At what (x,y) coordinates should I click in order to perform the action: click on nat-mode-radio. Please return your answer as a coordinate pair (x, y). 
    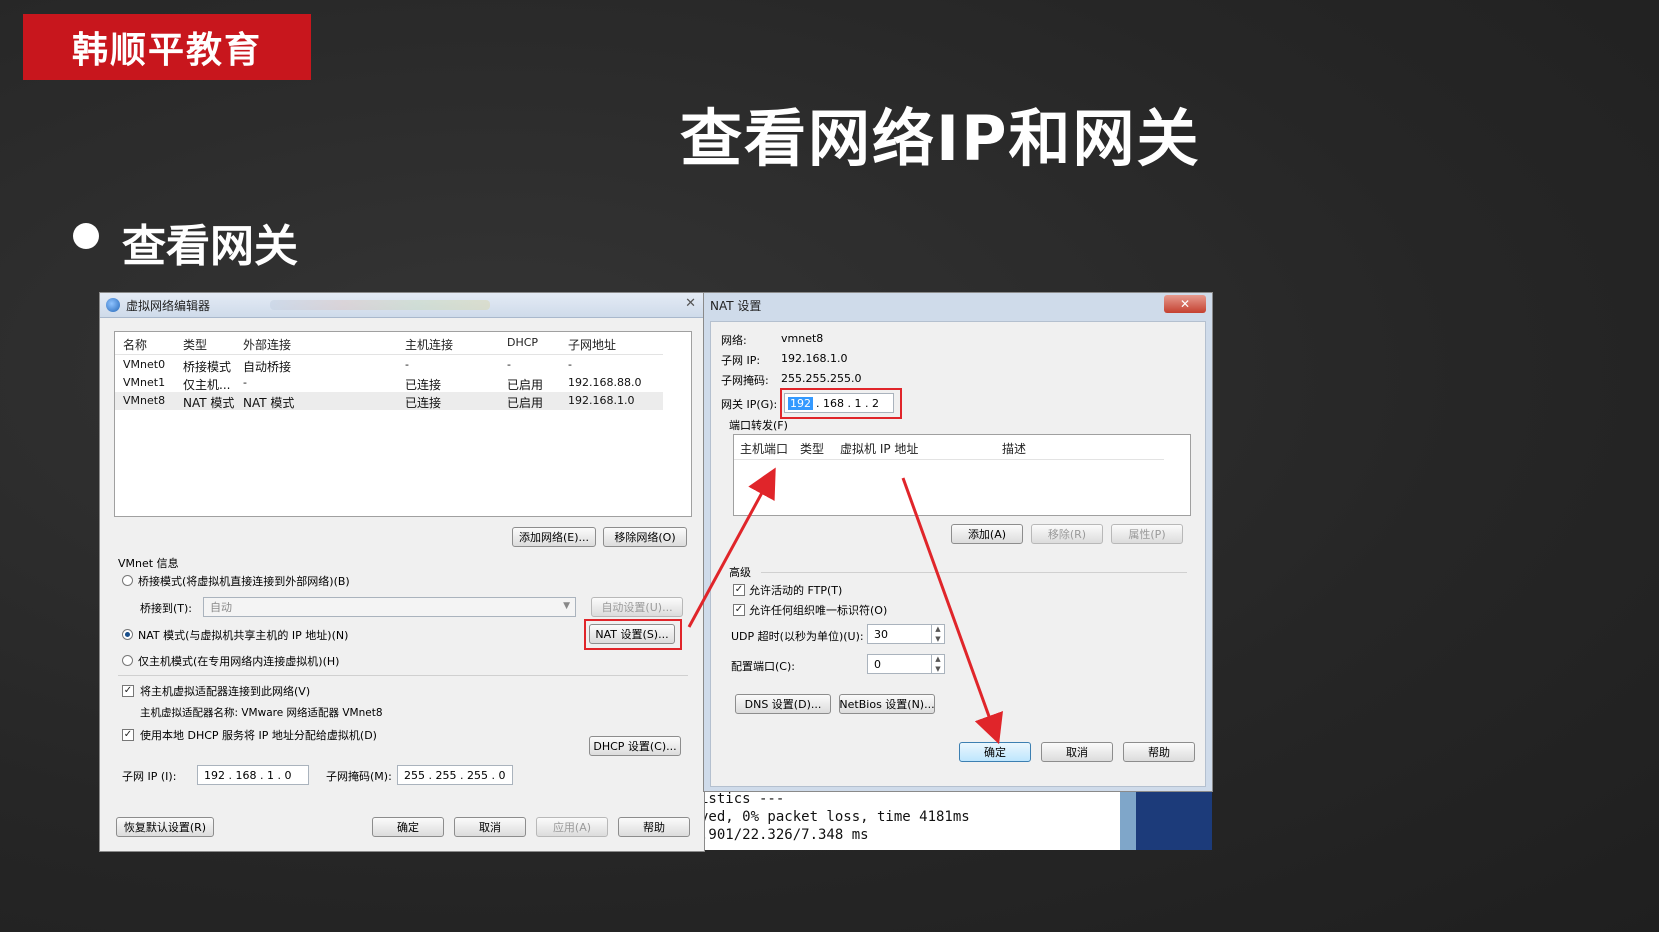
    Looking at the image, I should click on (127, 634).